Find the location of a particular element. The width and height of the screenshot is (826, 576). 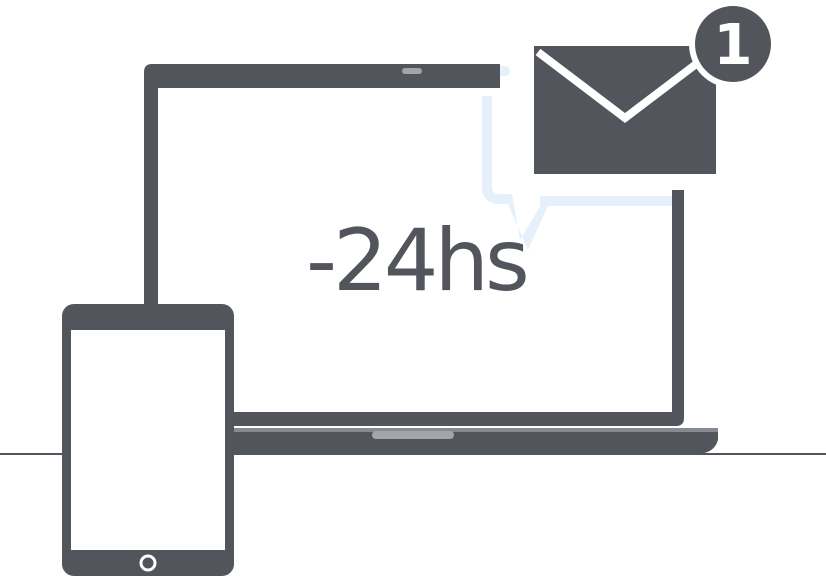

notification-badge: 1 is located at coordinates (733, 44).